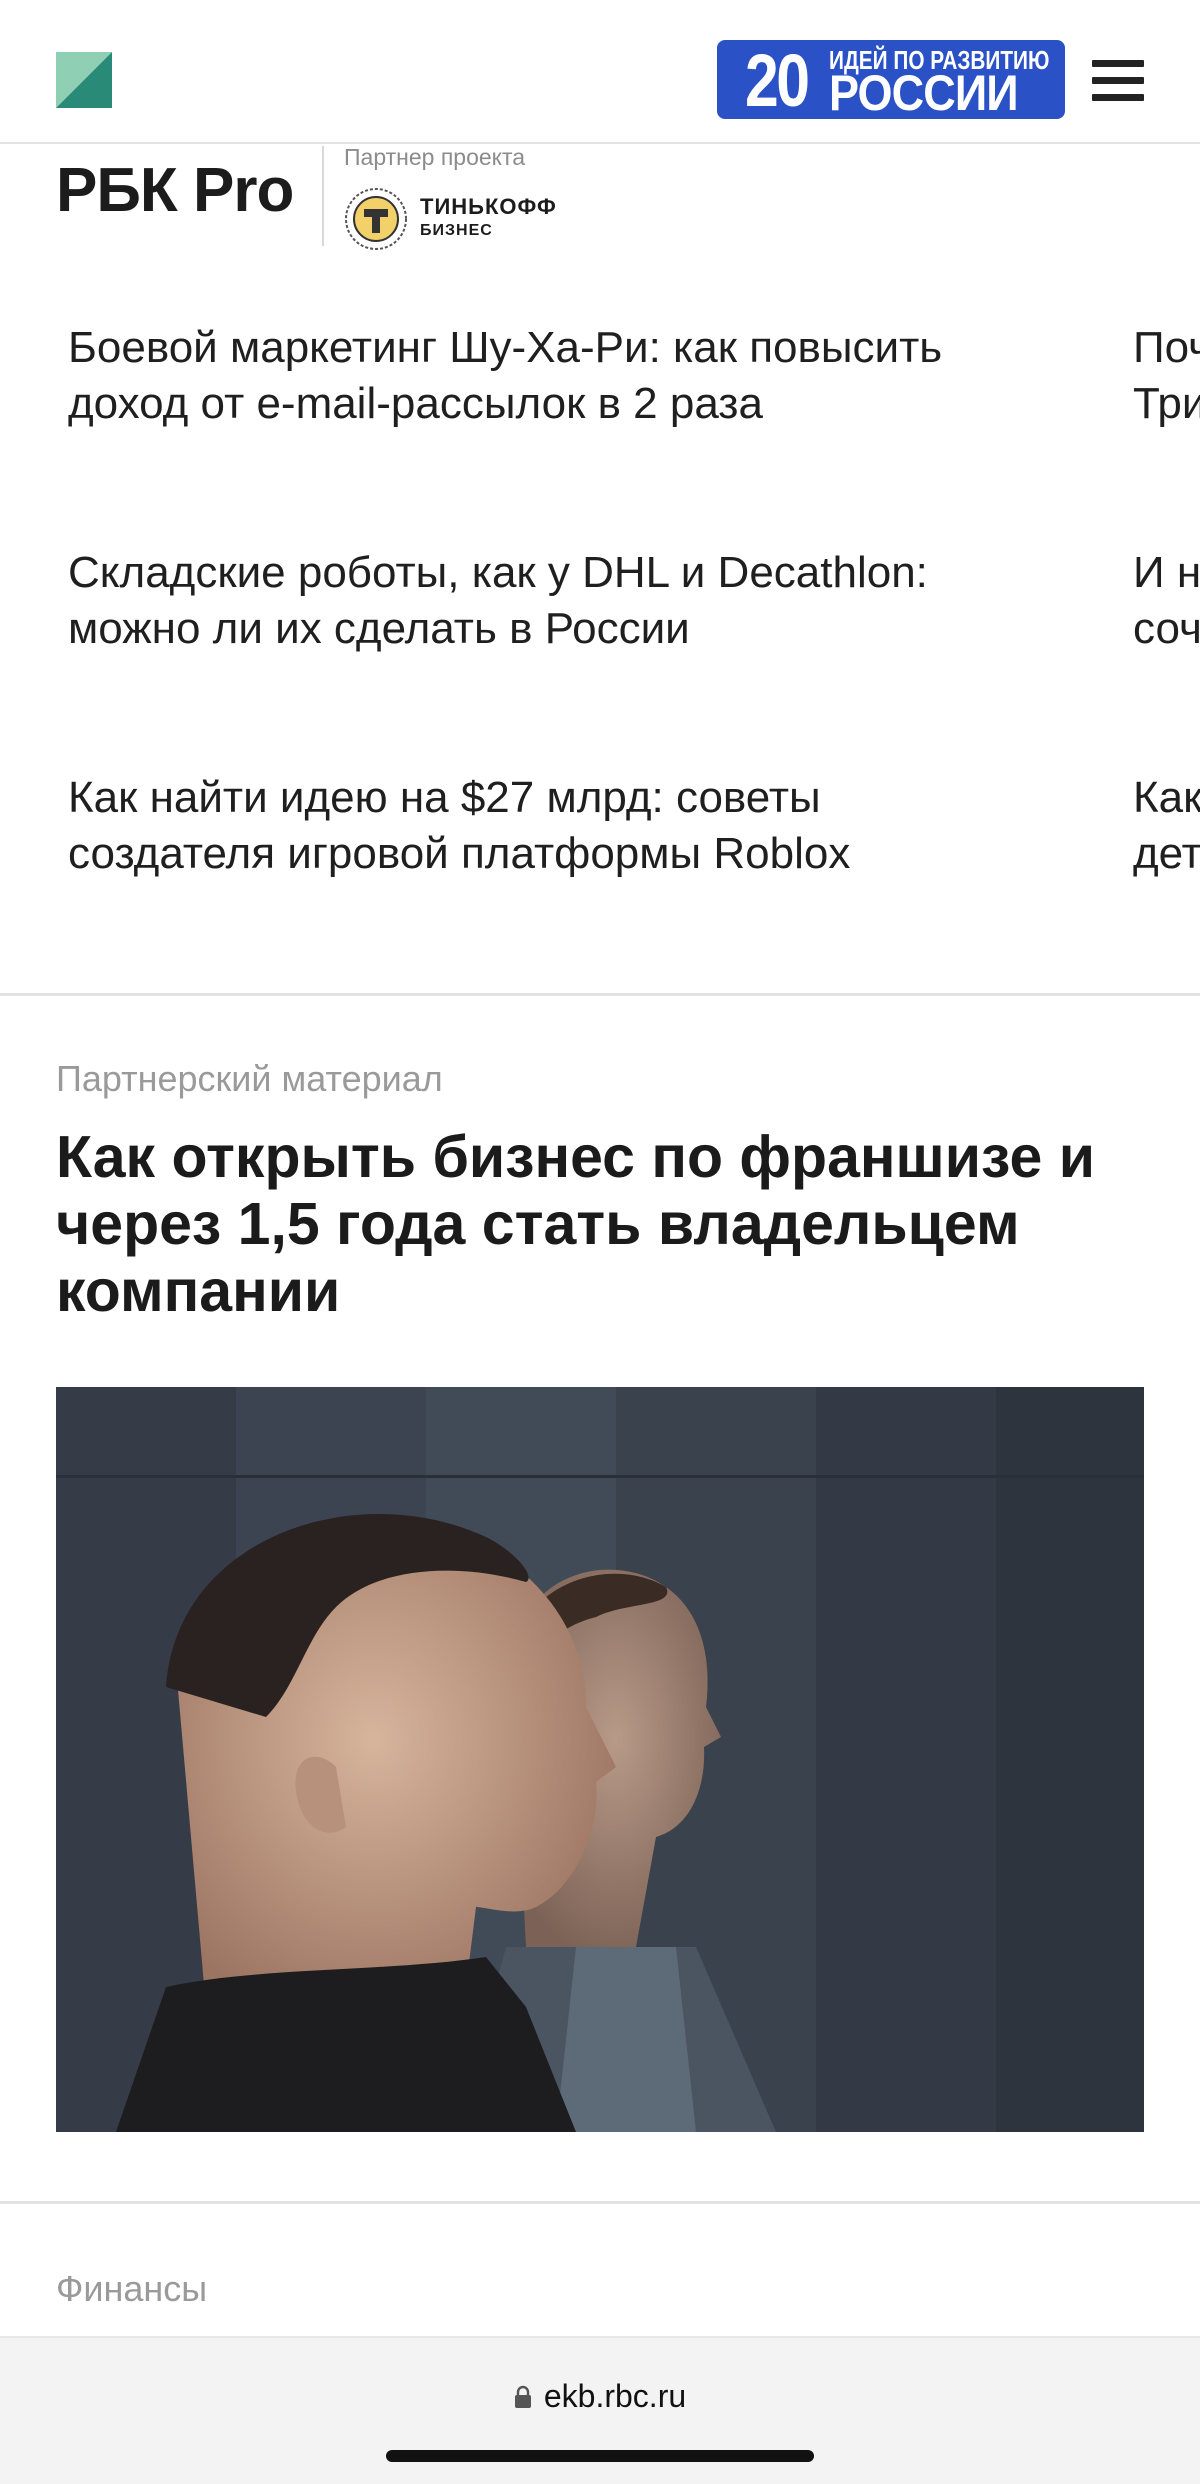  Describe the element at coordinates (924, 92) in the screenshot. I see `promo-line2: РОССИИ` at that location.